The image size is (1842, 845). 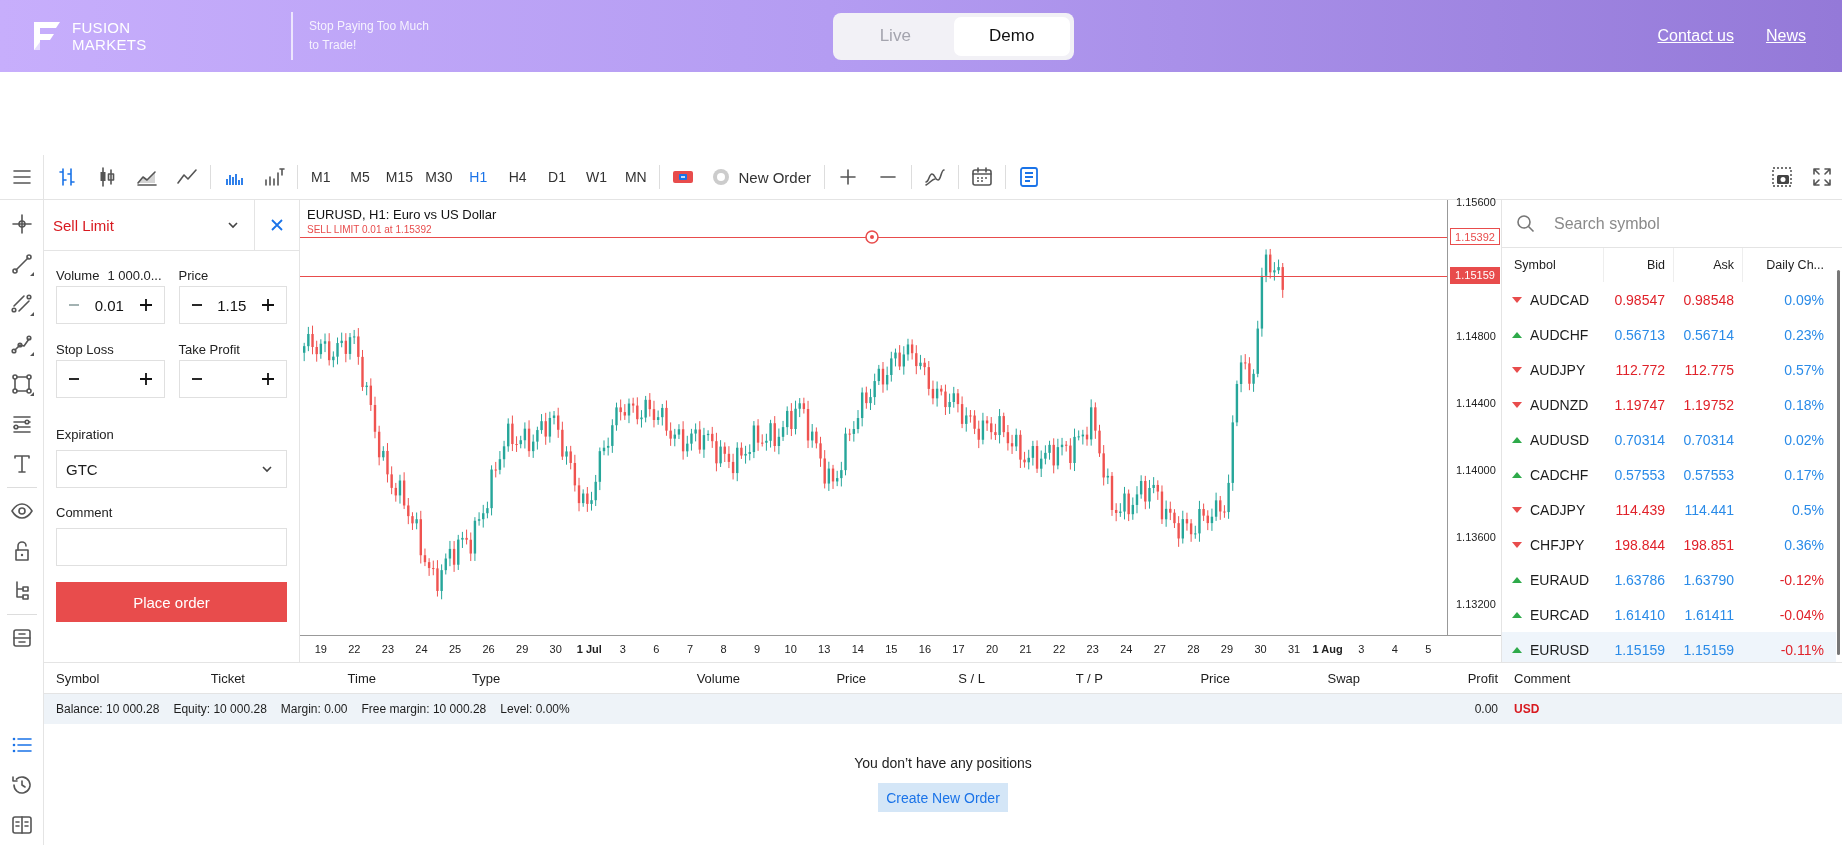 What do you see at coordinates (1476, 336) in the screenshot?
I see `price-tick-label: 1.14800` at bounding box center [1476, 336].